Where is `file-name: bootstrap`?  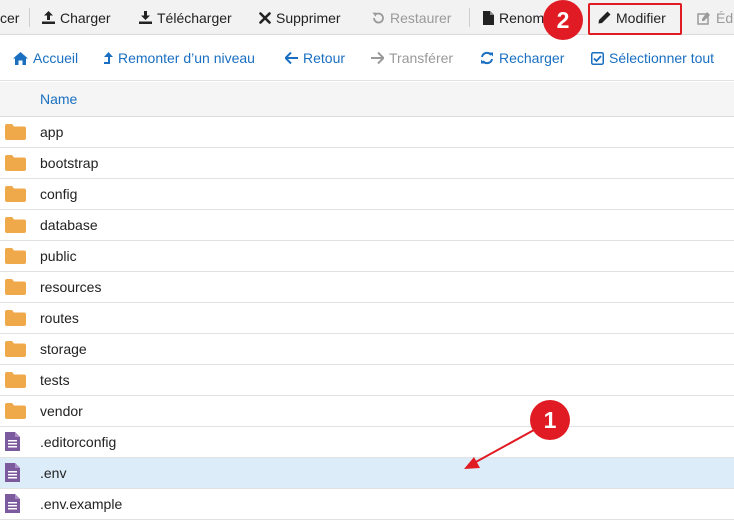
file-name: bootstrap is located at coordinates (69, 163).